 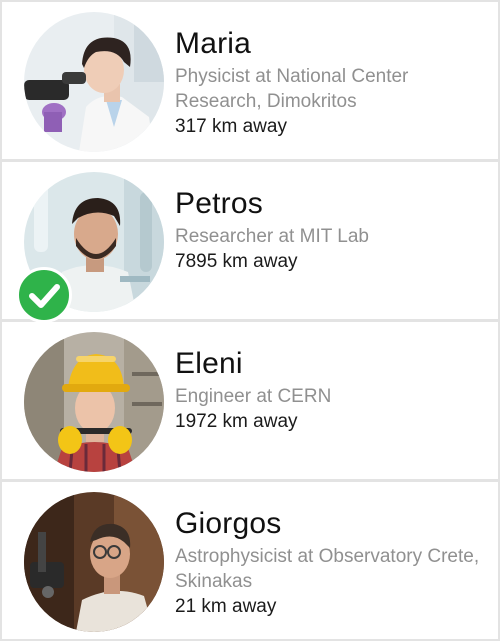 I want to click on avatar-eleni, so click(x=94, y=402).